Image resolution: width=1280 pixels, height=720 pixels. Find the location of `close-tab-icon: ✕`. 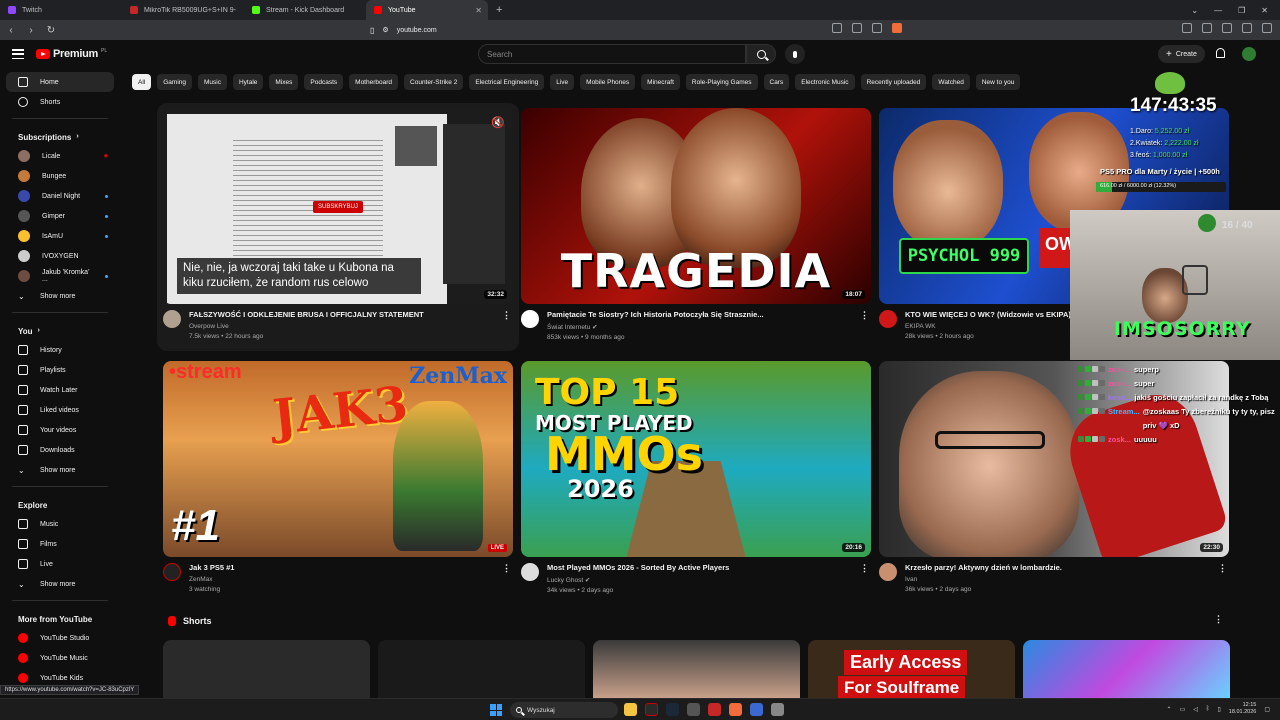

close-tab-icon: ✕ is located at coordinates (478, 10).